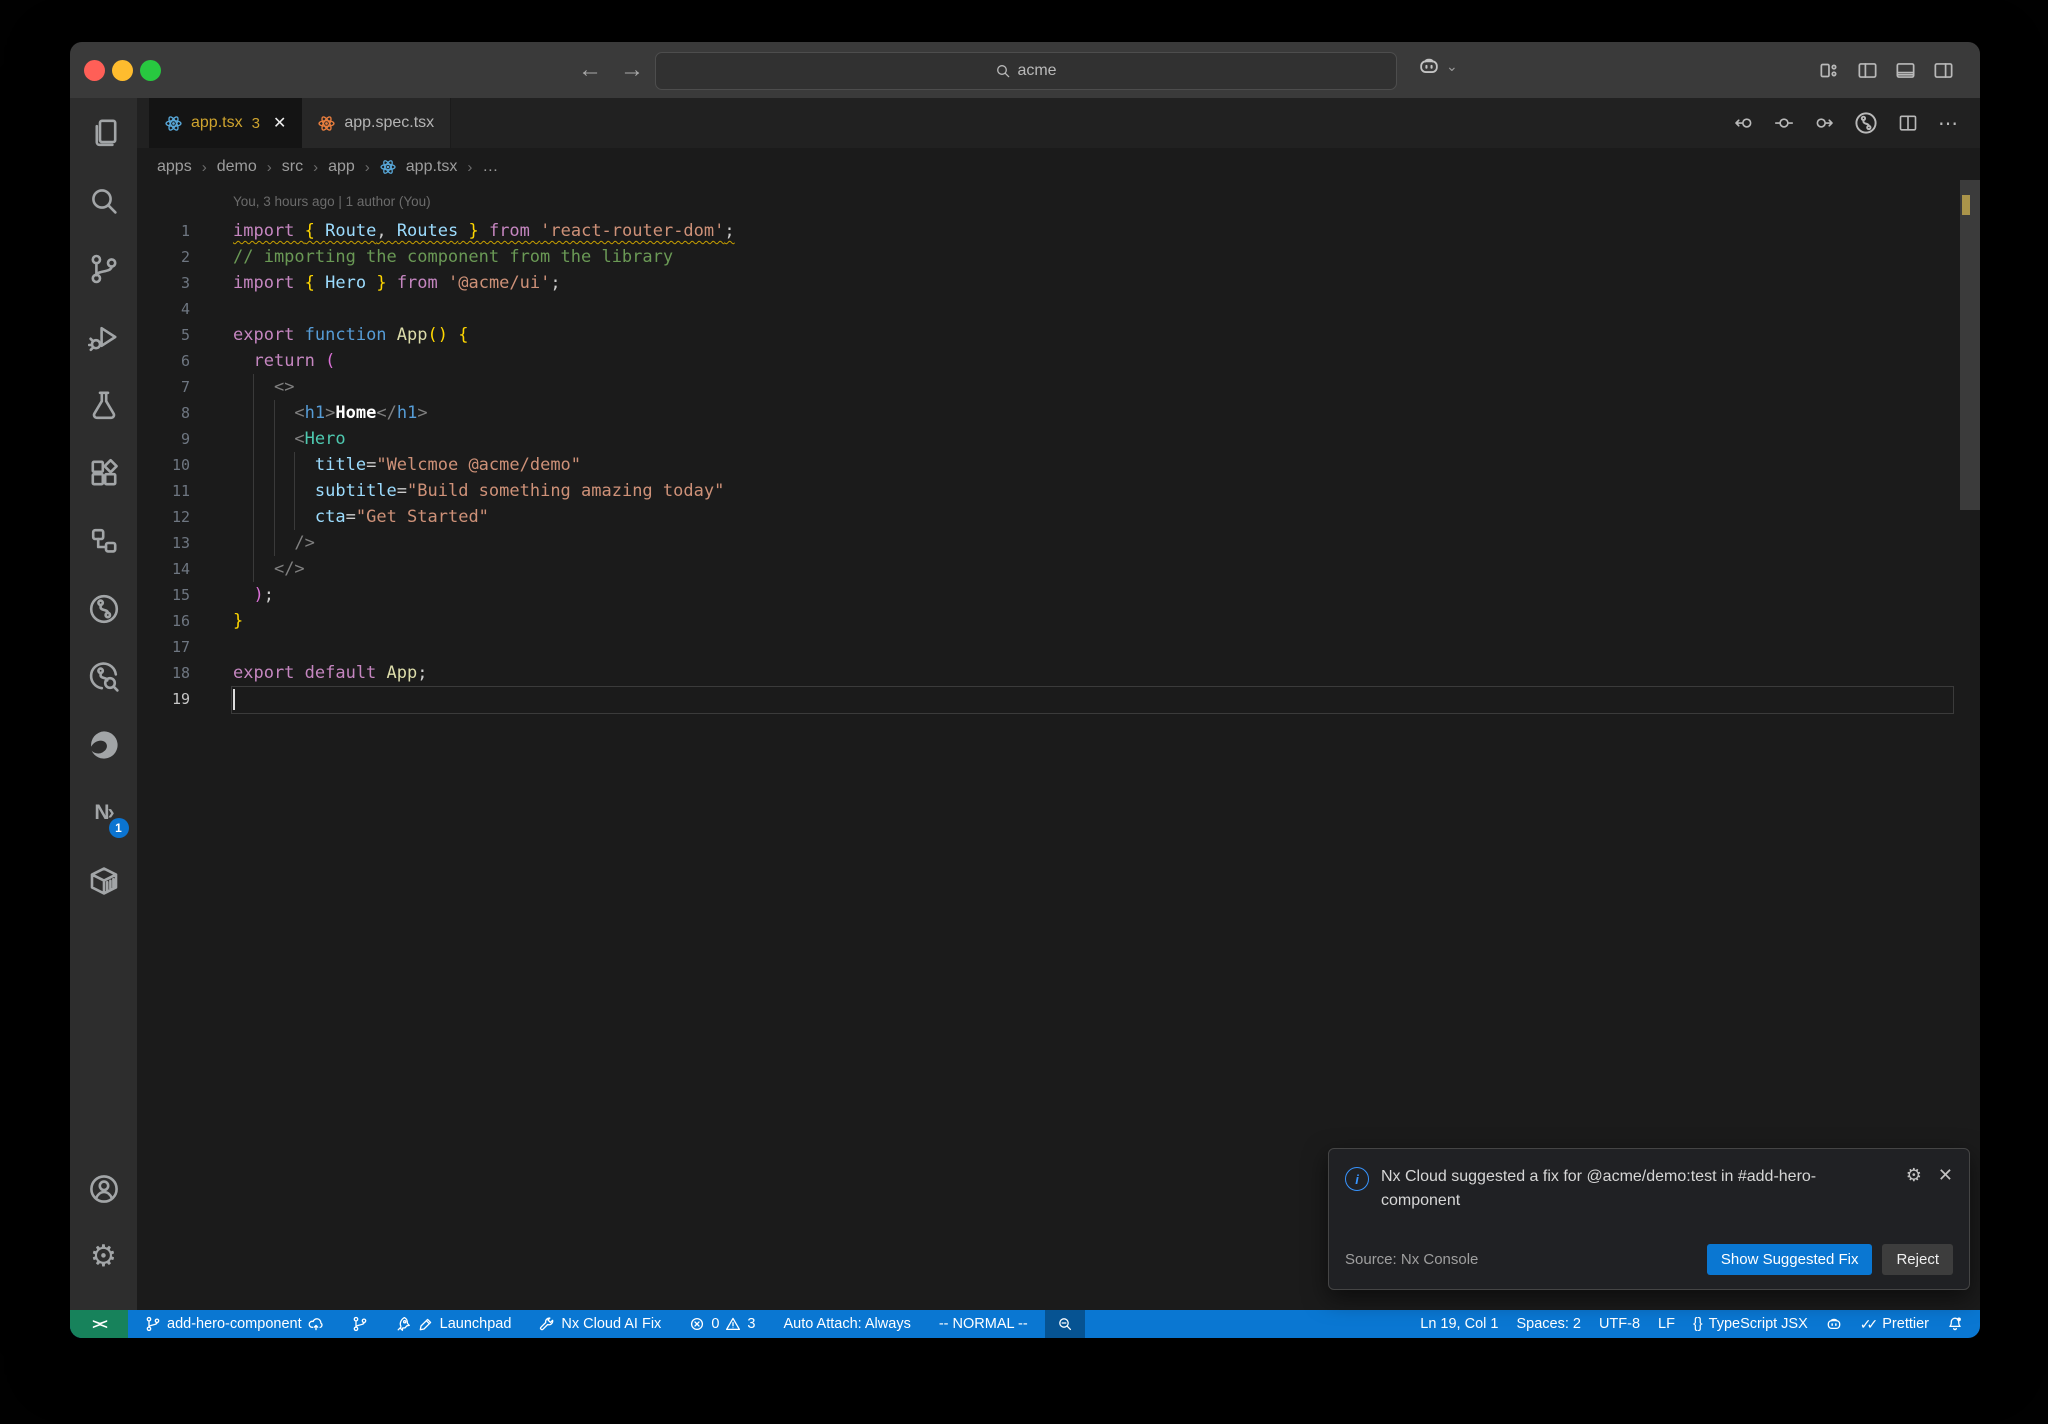 The height and width of the screenshot is (1424, 2048). What do you see at coordinates (1914, 1189) in the screenshot?
I see `notification-gear-icon: ⚙` at bounding box center [1914, 1189].